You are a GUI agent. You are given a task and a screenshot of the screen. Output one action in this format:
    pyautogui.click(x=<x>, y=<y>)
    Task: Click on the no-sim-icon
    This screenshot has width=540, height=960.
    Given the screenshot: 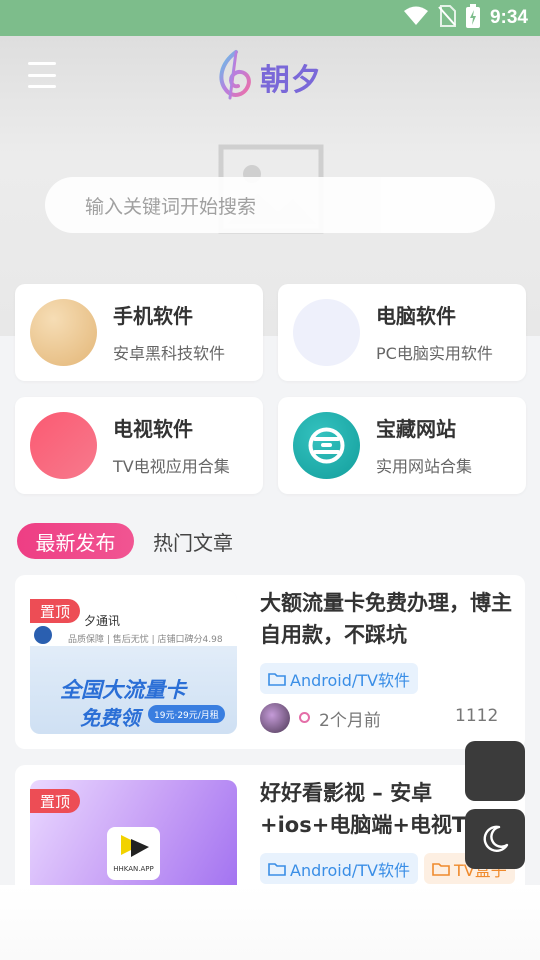 What is the action you would take?
    pyautogui.click(x=447, y=18)
    